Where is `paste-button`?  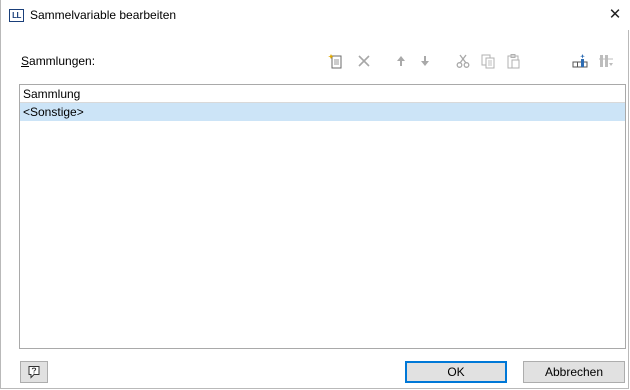
paste-button is located at coordinates (513, 61).